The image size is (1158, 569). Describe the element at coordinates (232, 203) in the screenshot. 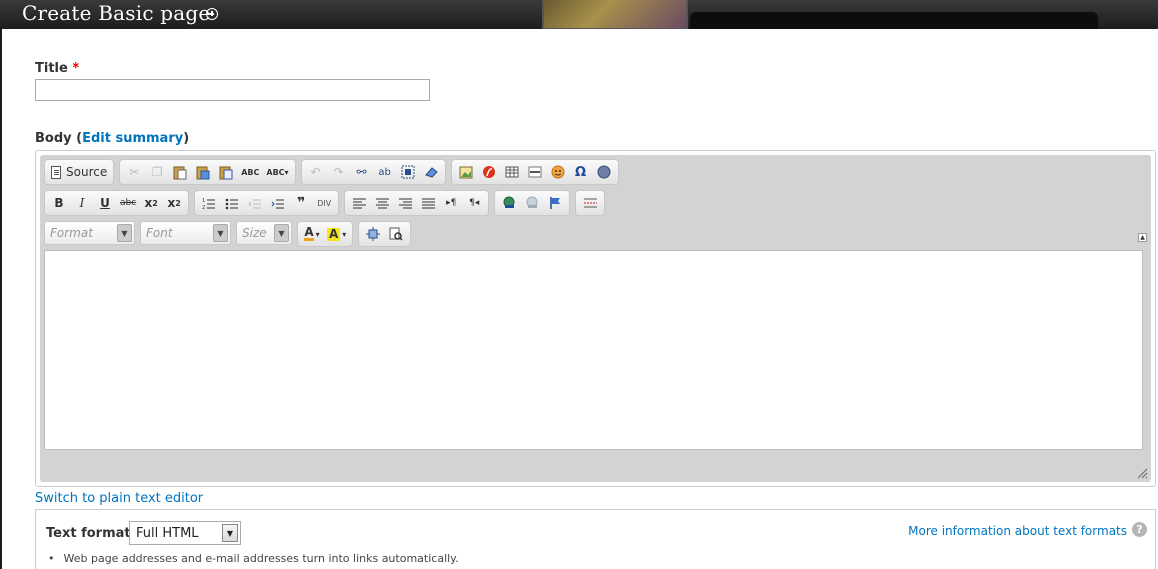

I see `bulleted-list-icon` at that location.